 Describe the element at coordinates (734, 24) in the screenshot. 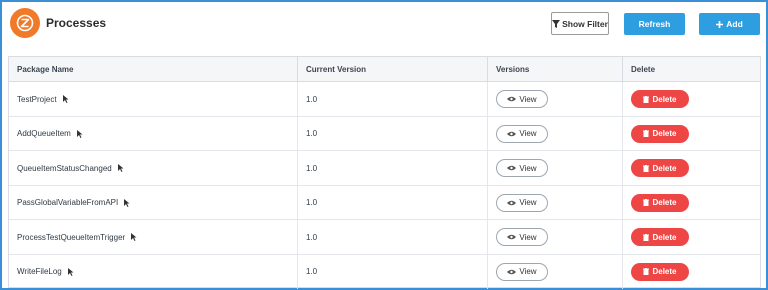

I see `add-label: Add` at that location.